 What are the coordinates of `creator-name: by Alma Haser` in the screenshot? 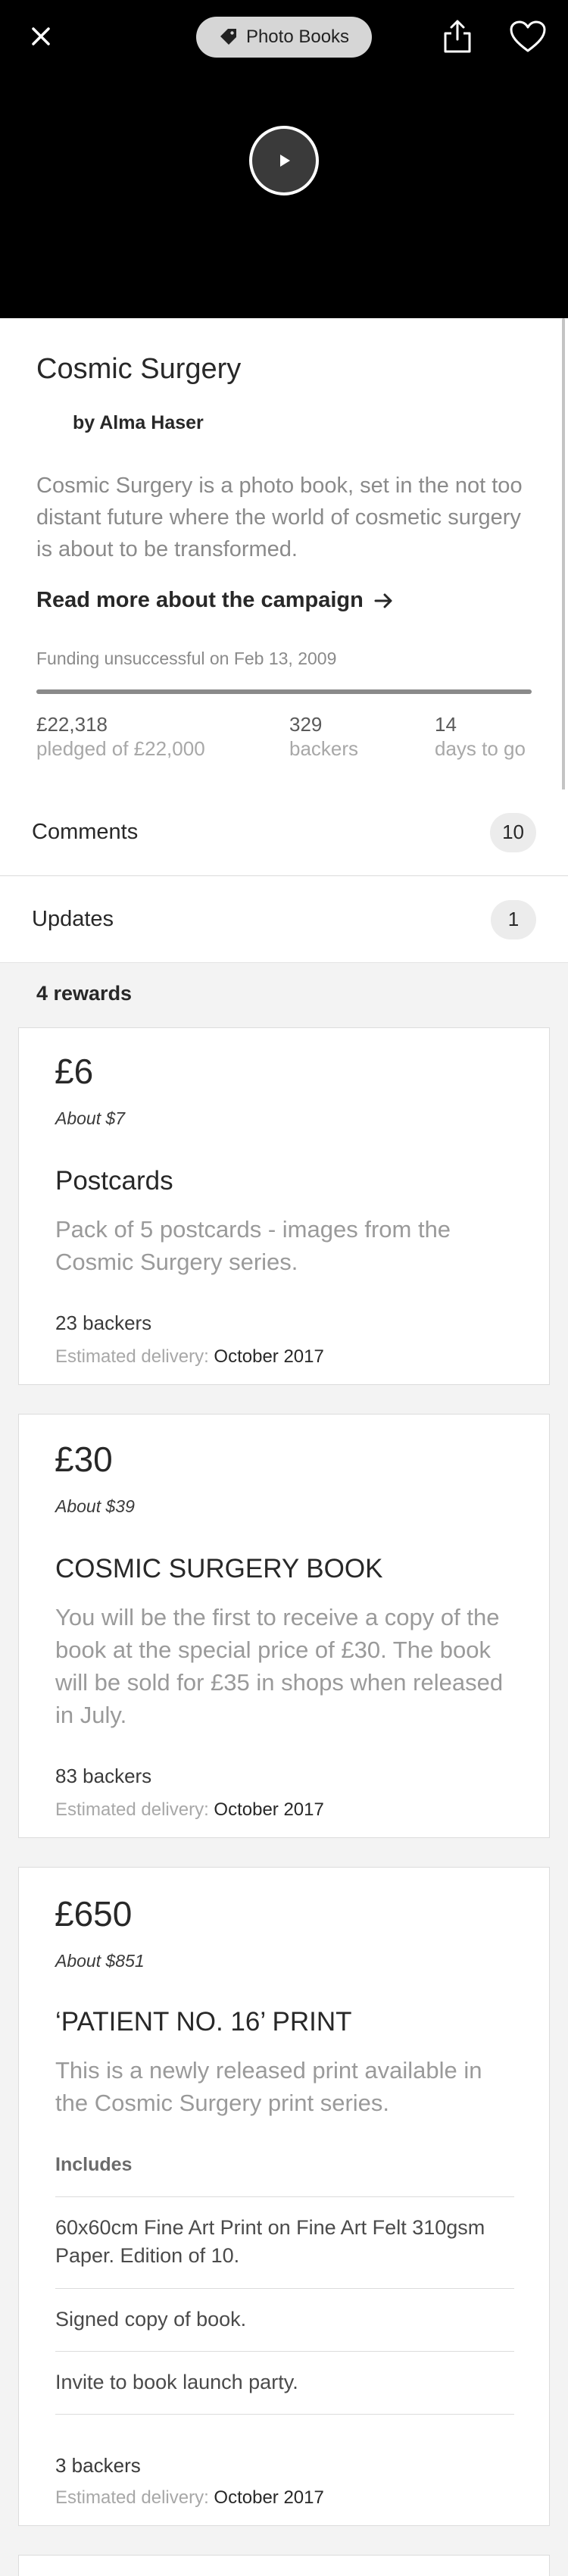 It's located at (138, 423).